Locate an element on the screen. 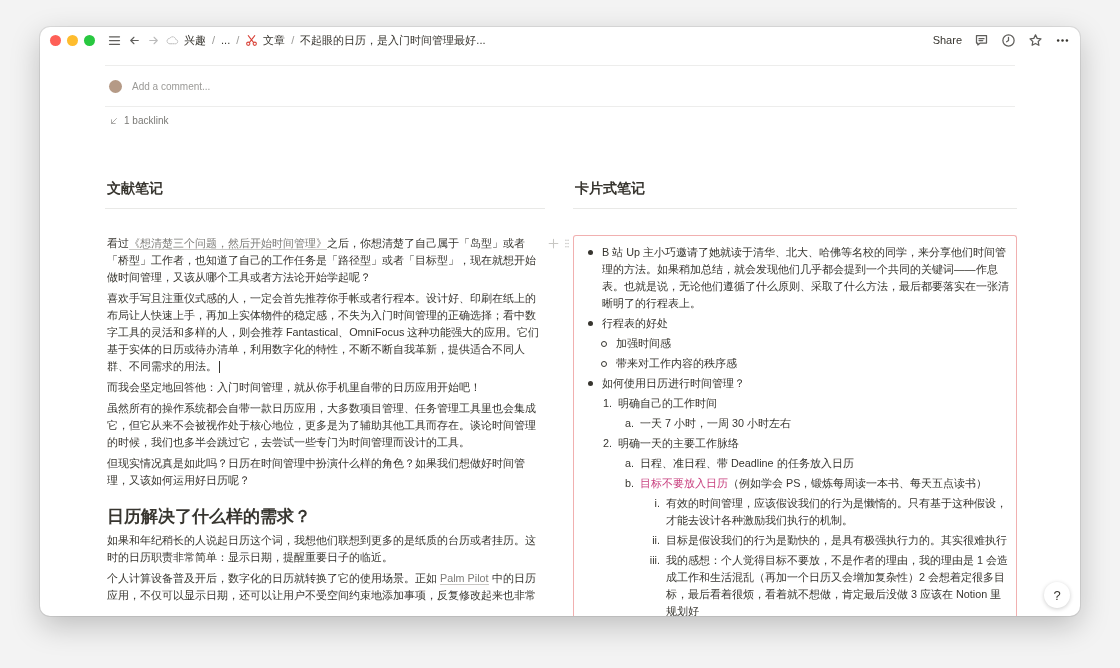  list-item-text: 行程表的好处 is located at coordinates (635, 323).